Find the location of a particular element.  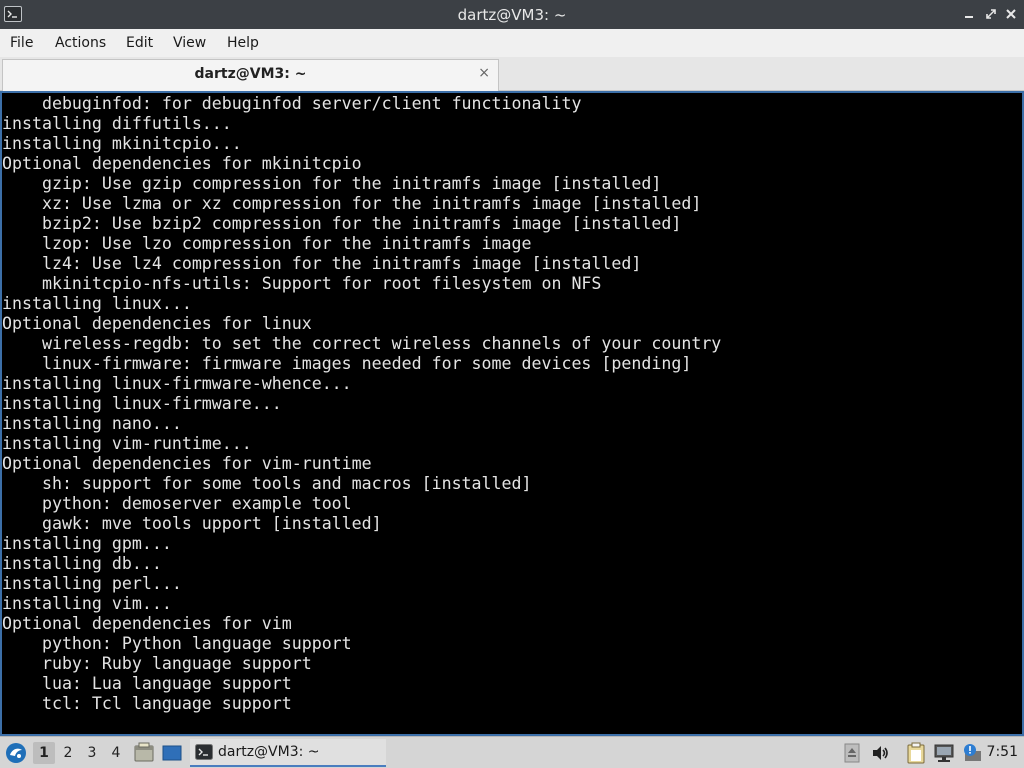

tab-label: dartz@VM3: ~ is located at coordinates (250, 74).